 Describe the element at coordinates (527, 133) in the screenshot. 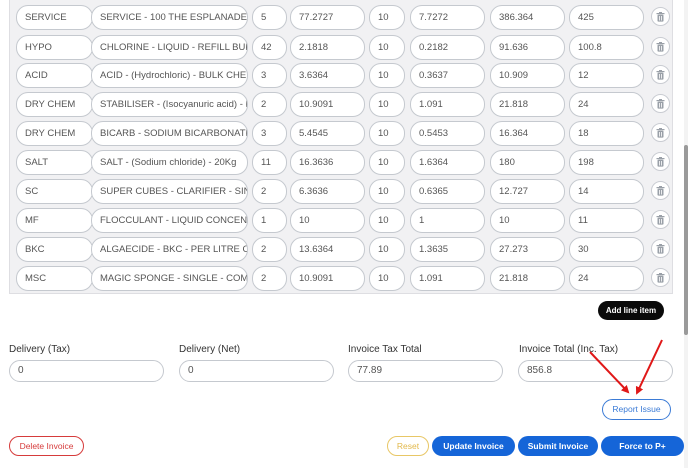

I see `net-field: 16.364` at that location.